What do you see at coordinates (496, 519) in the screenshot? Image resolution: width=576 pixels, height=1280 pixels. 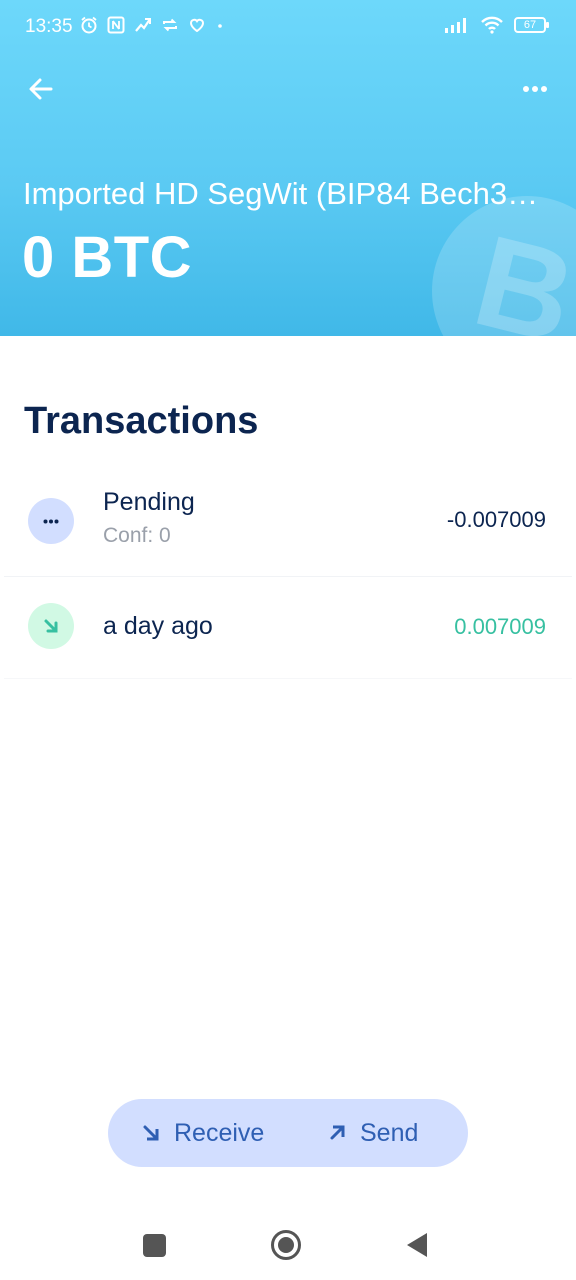 I see `transaction-amount: -0.007009` at bounding box center [496, 519].